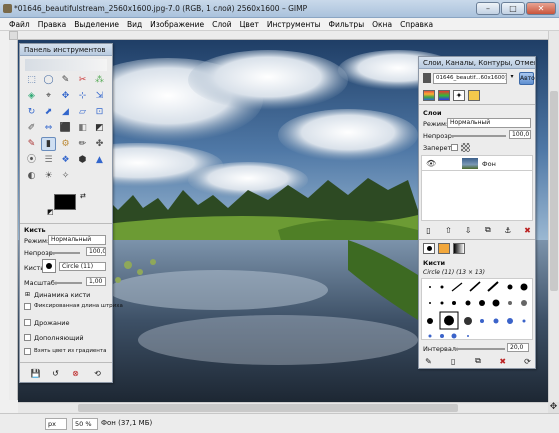 Image resolution: width=559 pixels, height=433 pixels. I want to click on tool-4-icon: ⁂, so click(99, 80).